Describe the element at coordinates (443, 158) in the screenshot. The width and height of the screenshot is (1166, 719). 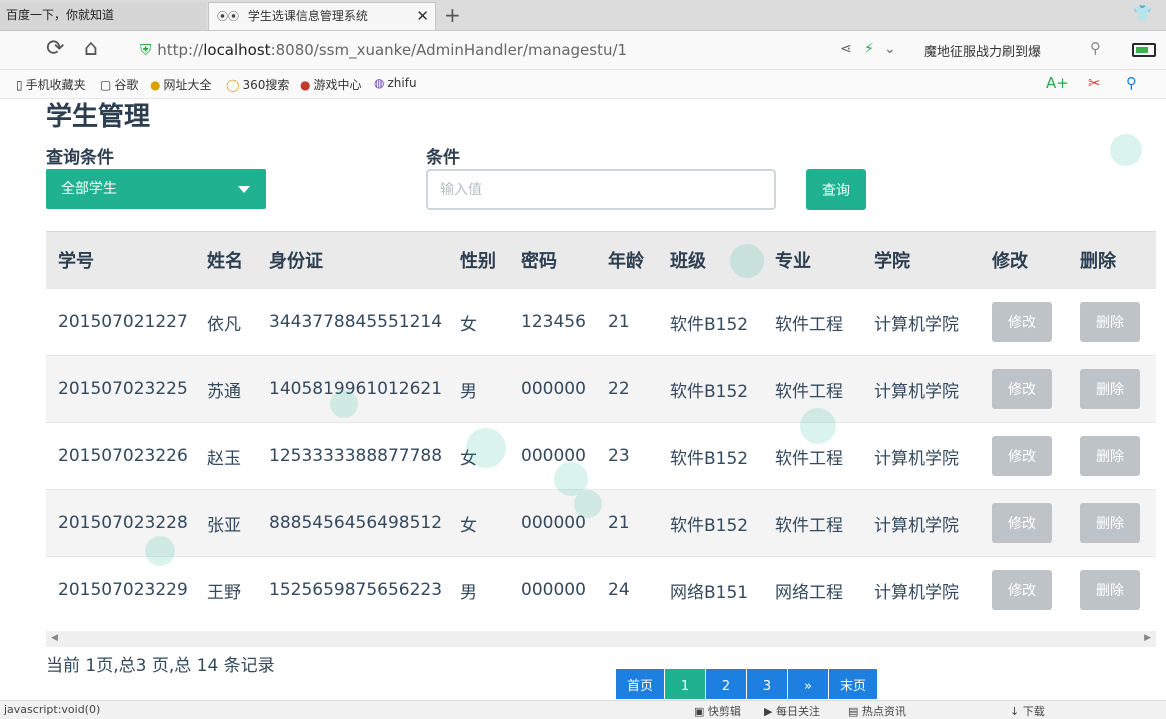
I see `condition-label: 条件` at that location.